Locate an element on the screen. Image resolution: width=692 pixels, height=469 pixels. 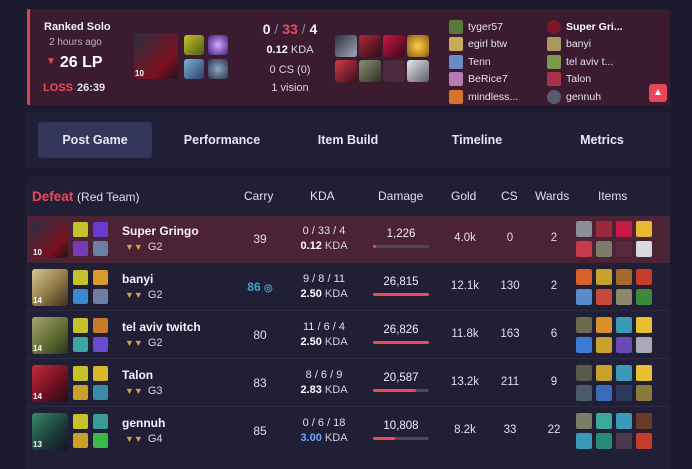
tab-item-build: Item Build is located at coordinates (348, 140).